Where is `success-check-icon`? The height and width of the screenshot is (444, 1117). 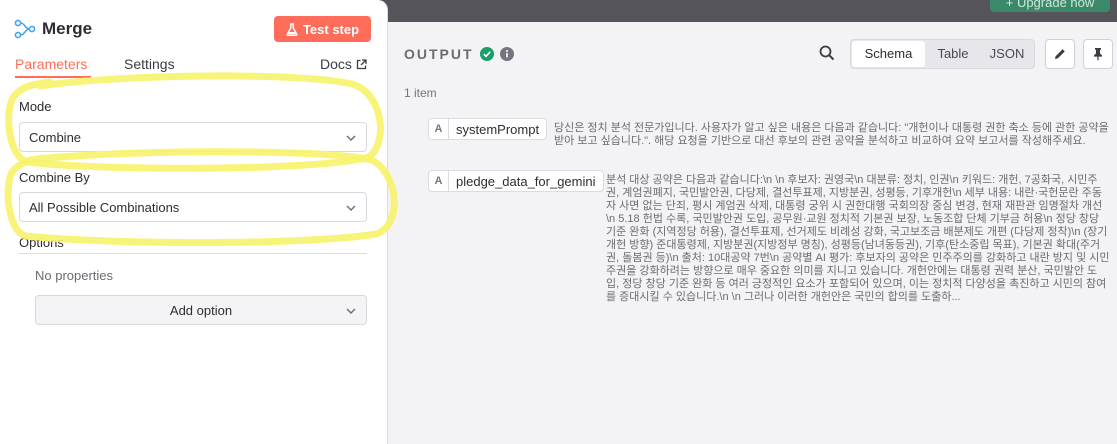
success-check-icon is located at coordinates (486, 54).